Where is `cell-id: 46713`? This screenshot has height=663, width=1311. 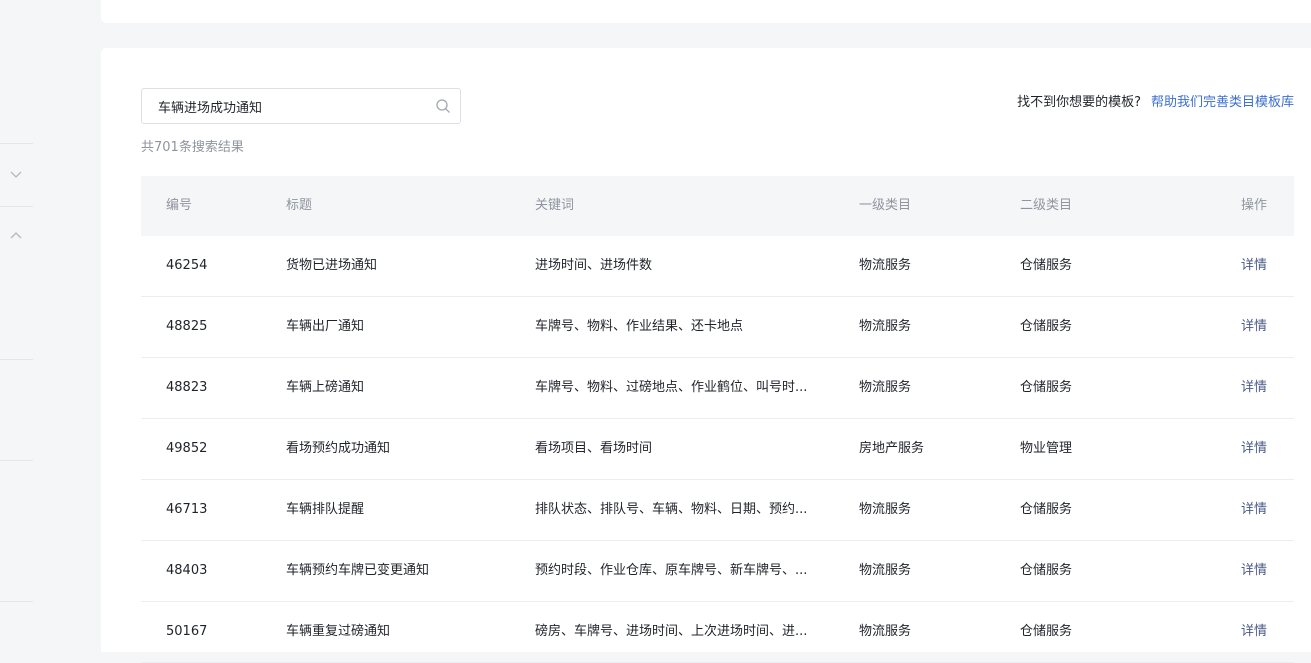
cell-id: 46713 is located at coordinates (187, 509).